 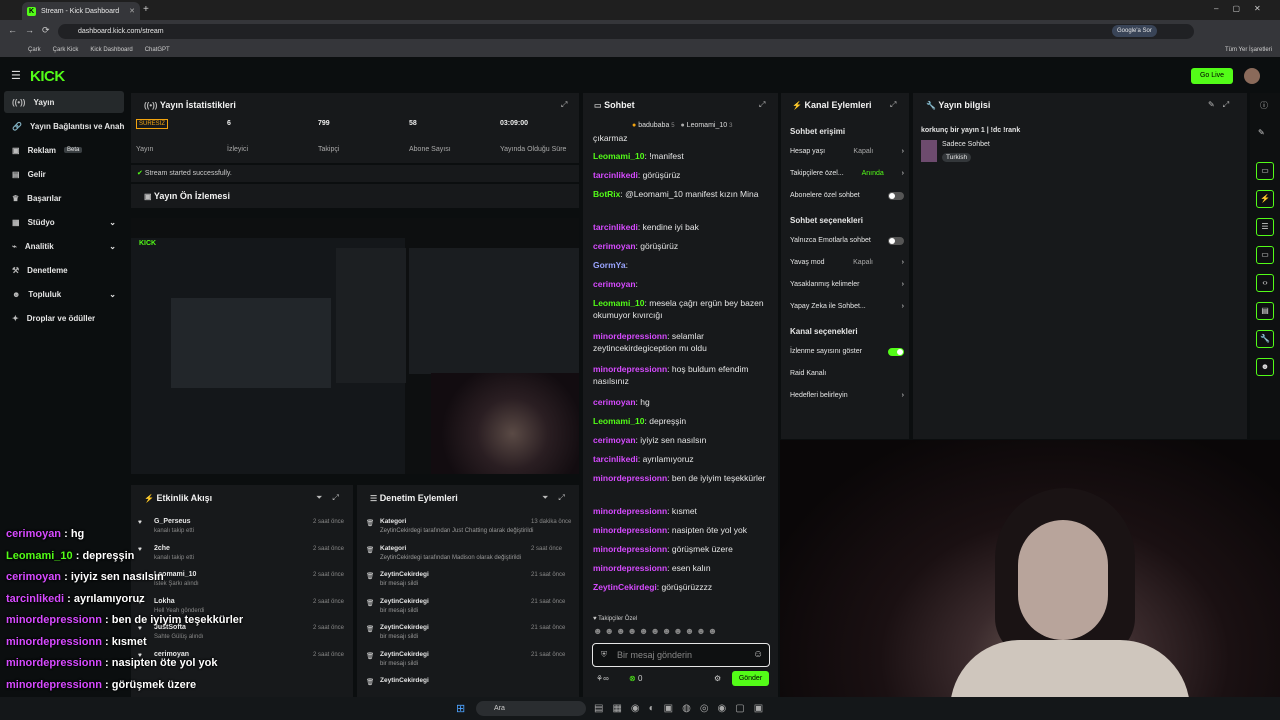 What do you see at coordinates (531, 708) in the screenshot?
I see `taskbar-search: Ara` at bounding box center [531, 708].